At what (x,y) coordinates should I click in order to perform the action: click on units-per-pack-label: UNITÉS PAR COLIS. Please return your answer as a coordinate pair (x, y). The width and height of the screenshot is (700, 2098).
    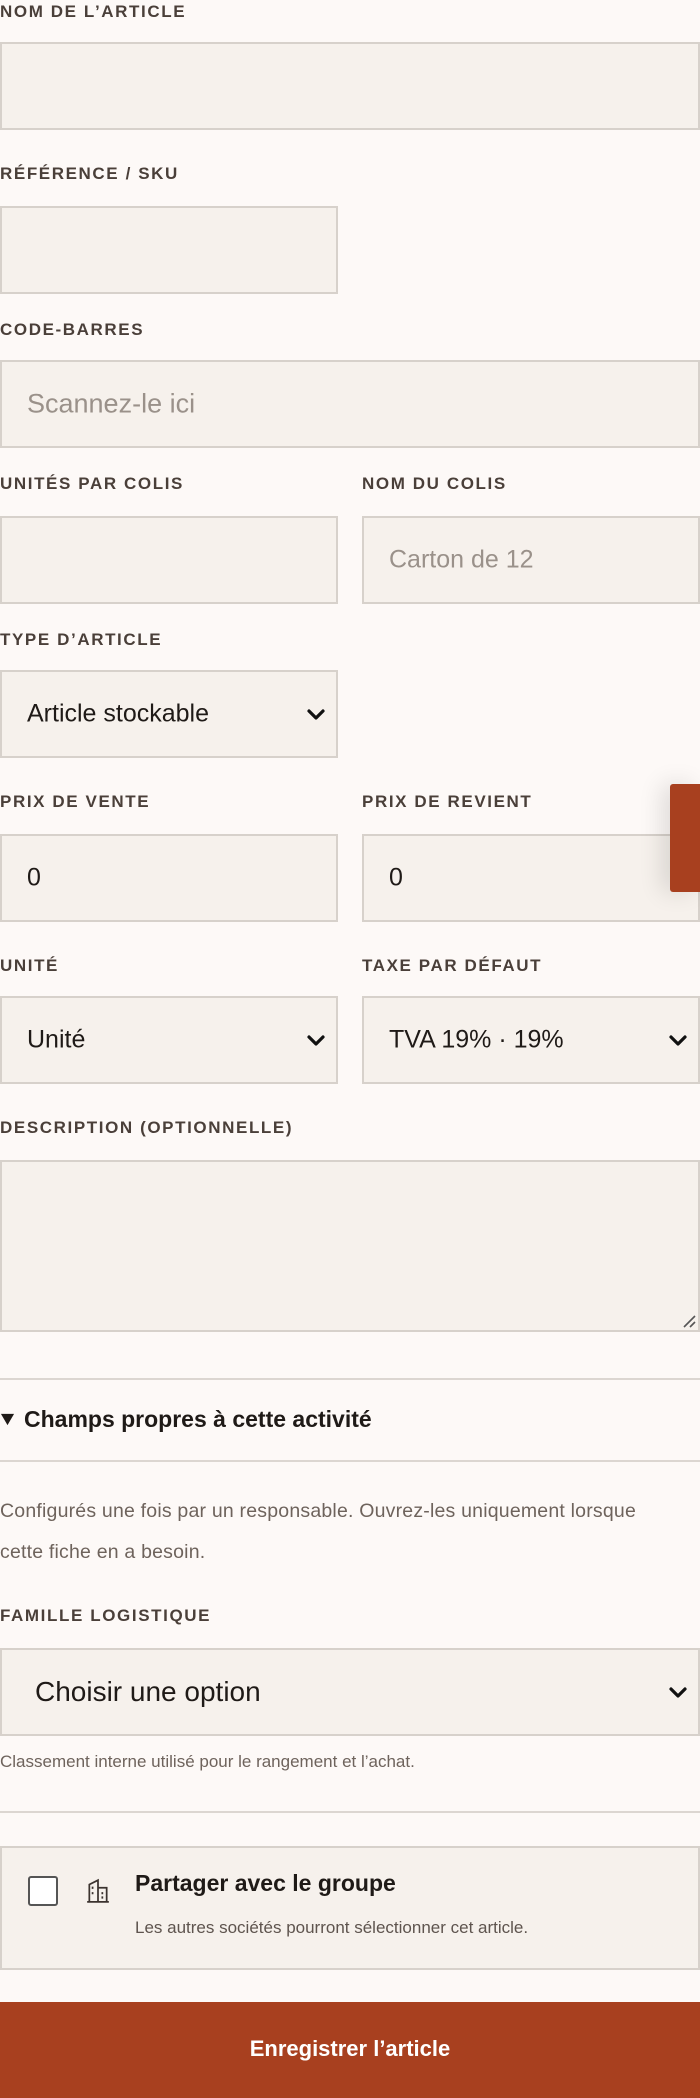
    Looking at the image, I should click on (92, 483).